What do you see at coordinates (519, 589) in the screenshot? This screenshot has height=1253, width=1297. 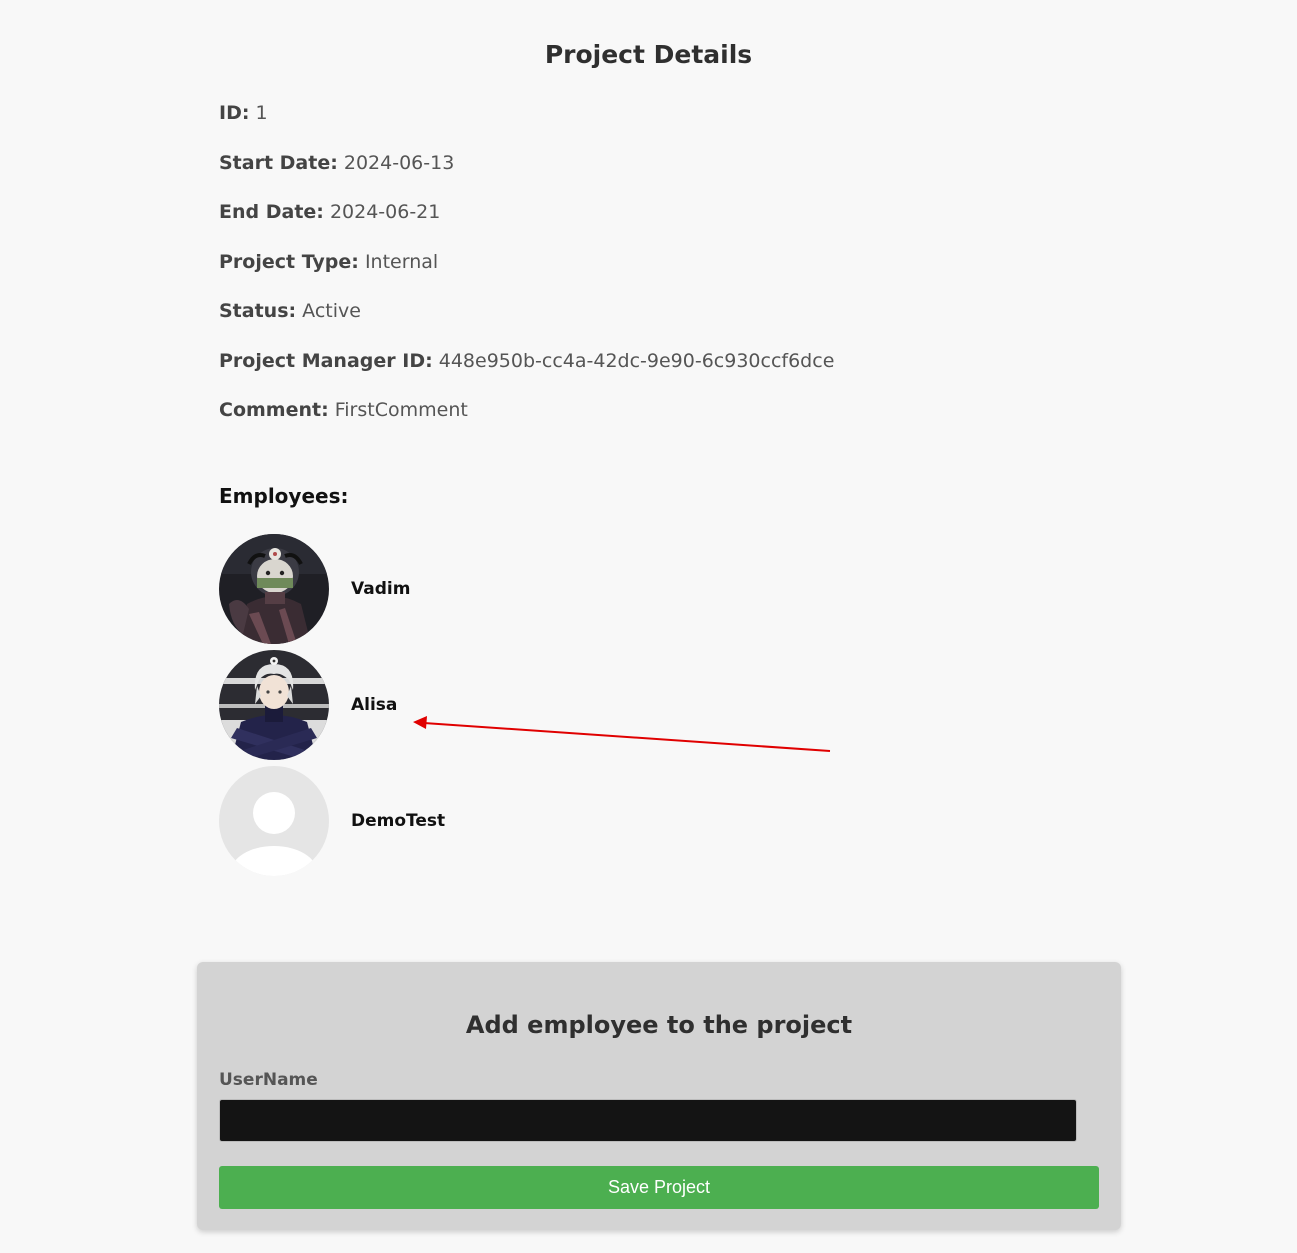 I see `employee-item-vadim: Vadim` at bounding box center [519, 589].